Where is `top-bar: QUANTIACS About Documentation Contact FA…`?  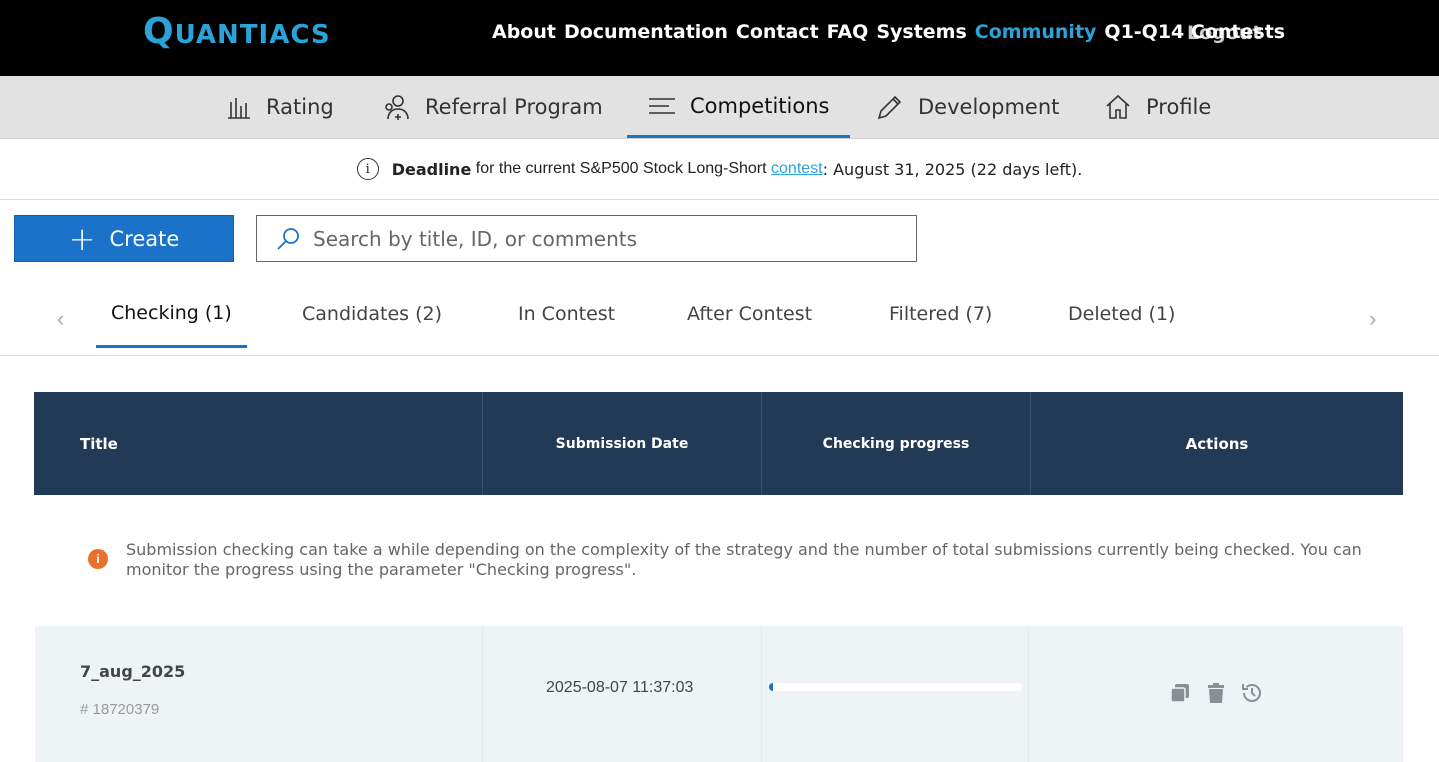
top-bar: QUANTIACS About Documentation Contact FA… is located at coordinates (719, 38).